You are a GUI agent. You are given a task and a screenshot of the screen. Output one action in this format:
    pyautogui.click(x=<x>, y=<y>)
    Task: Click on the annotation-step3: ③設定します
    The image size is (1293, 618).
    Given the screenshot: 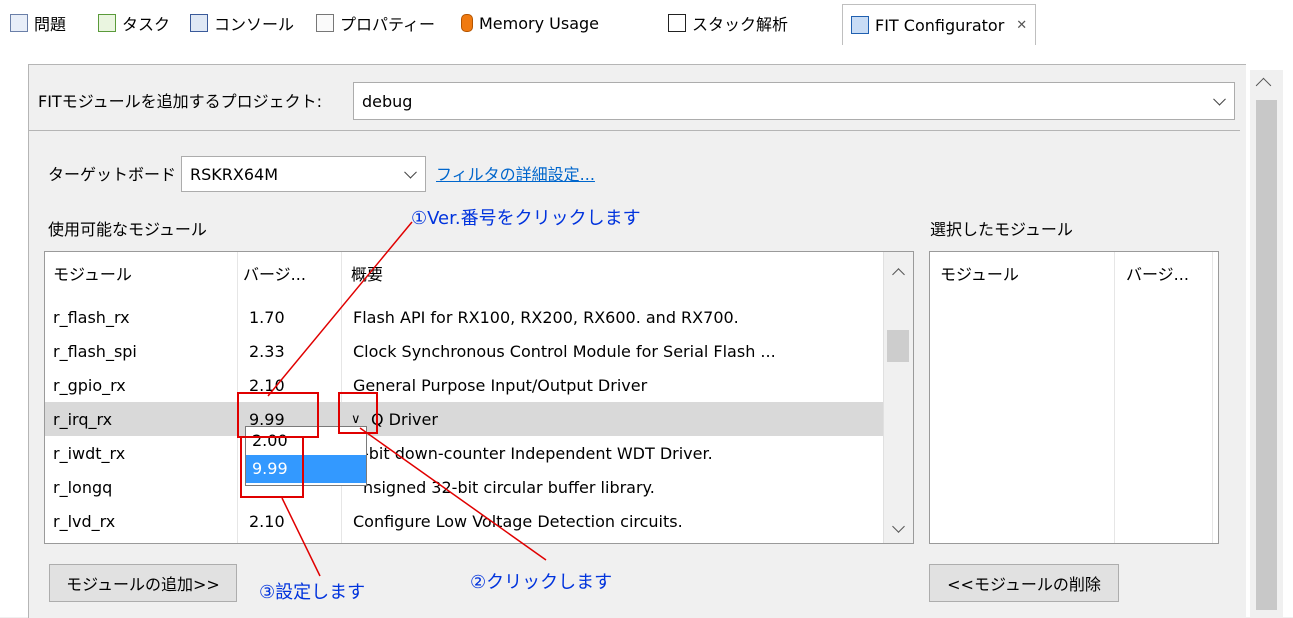 What is the action you would take?
    pyautogui.click(x=312, y=592)
    